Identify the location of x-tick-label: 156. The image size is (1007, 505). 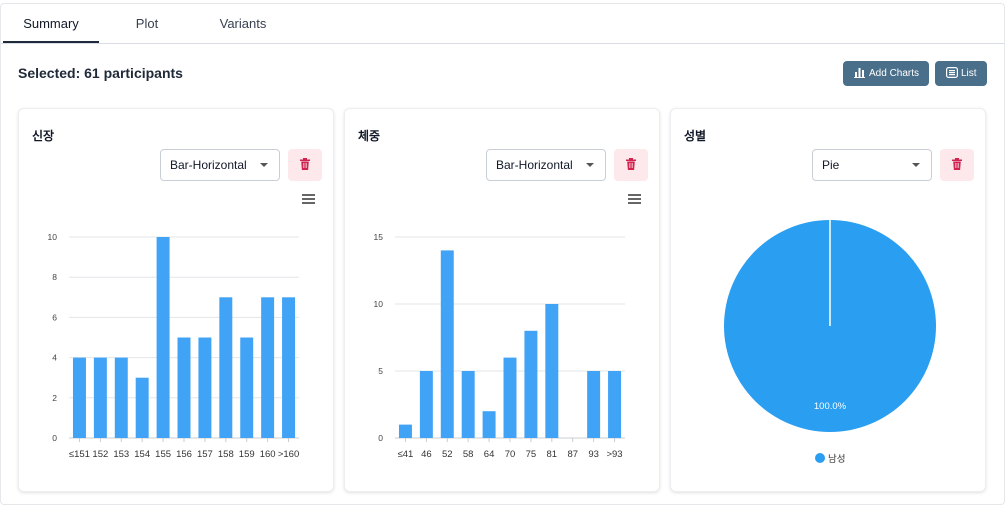
(184, 454).